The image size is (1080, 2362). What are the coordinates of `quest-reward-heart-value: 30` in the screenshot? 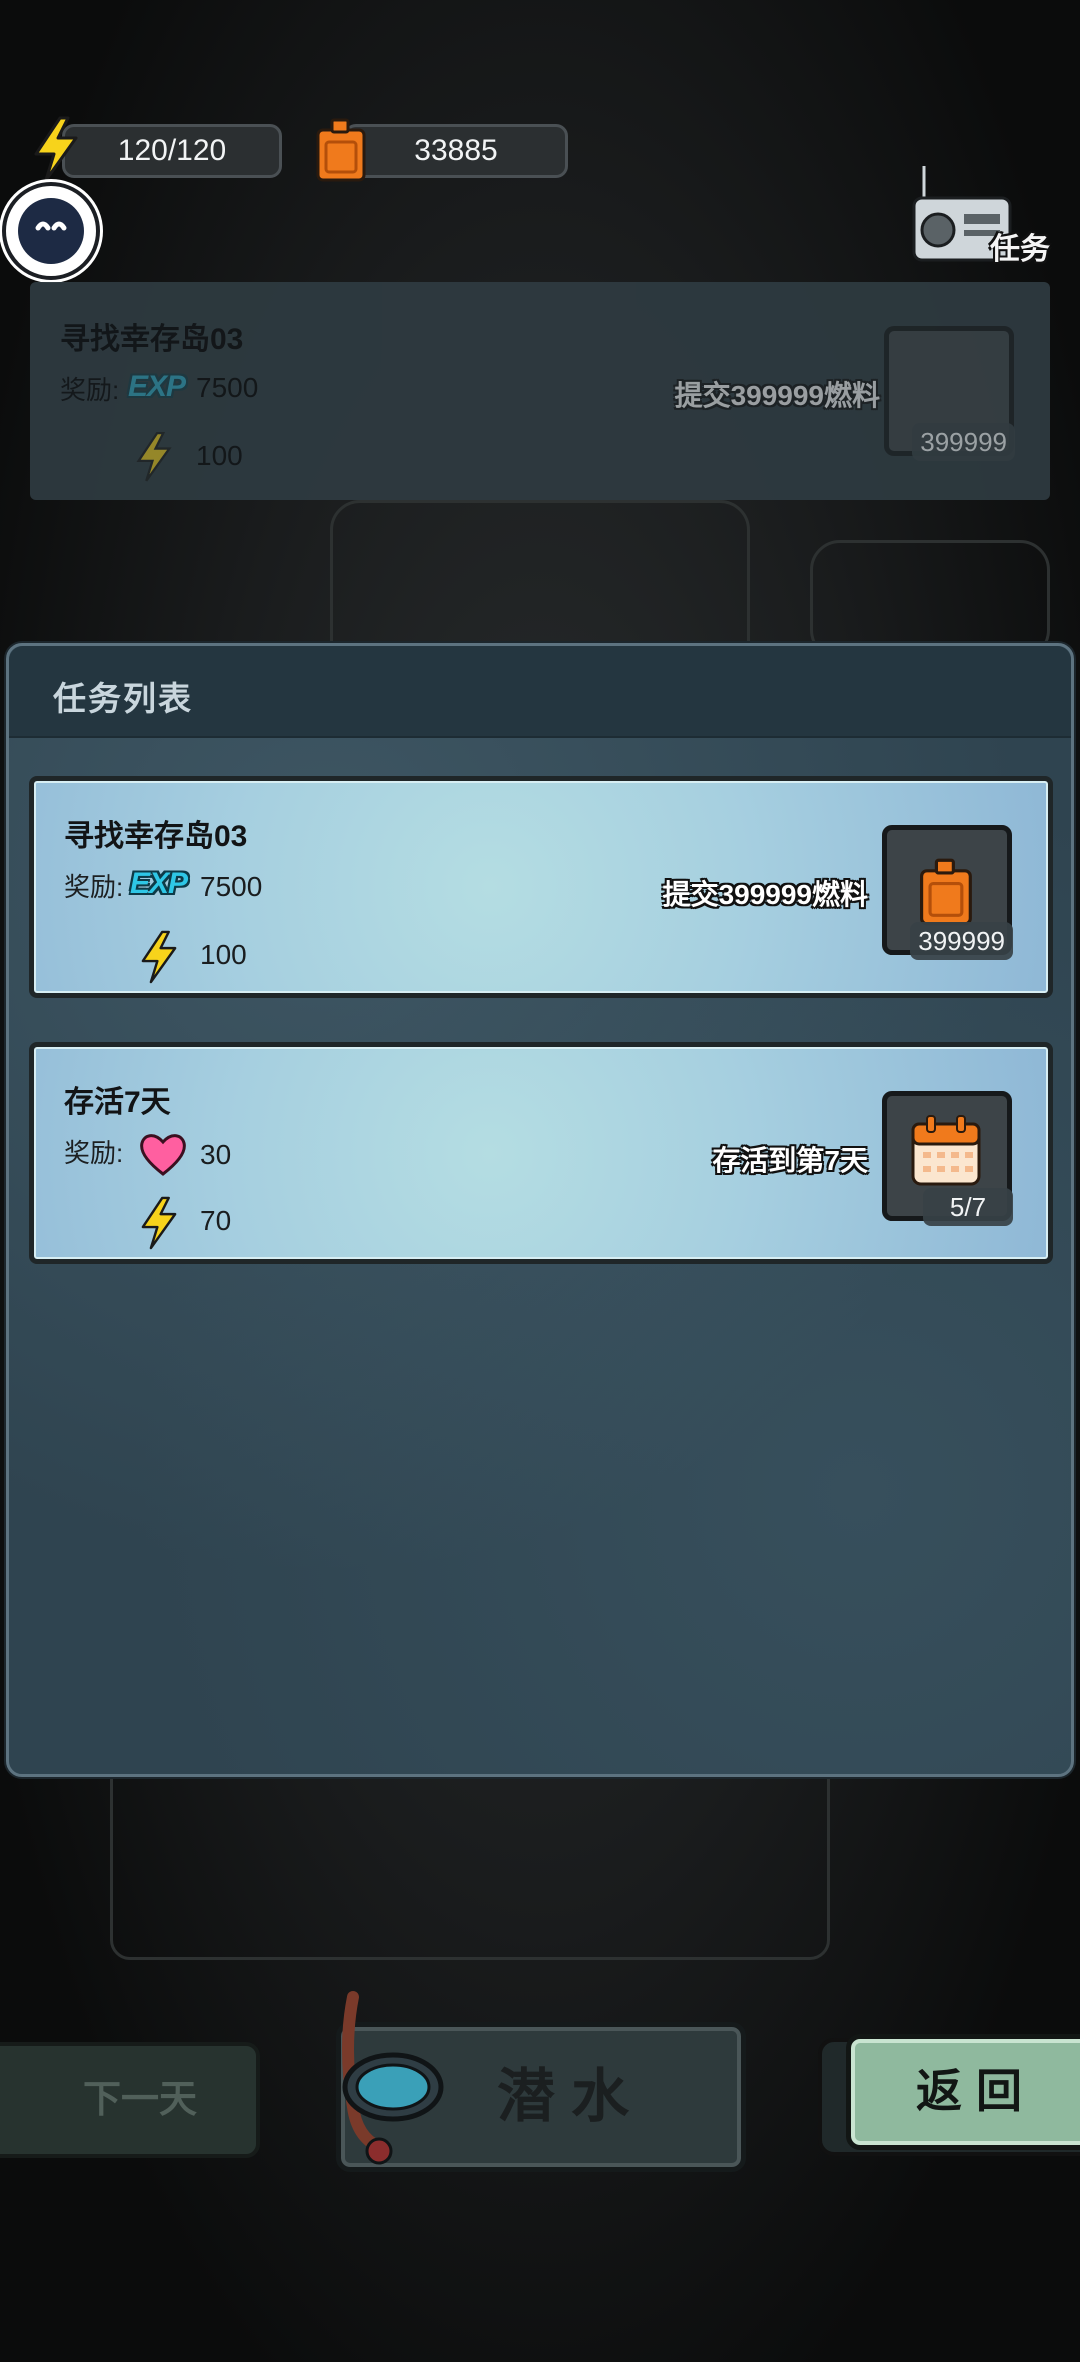 It's located at (216, 1154).